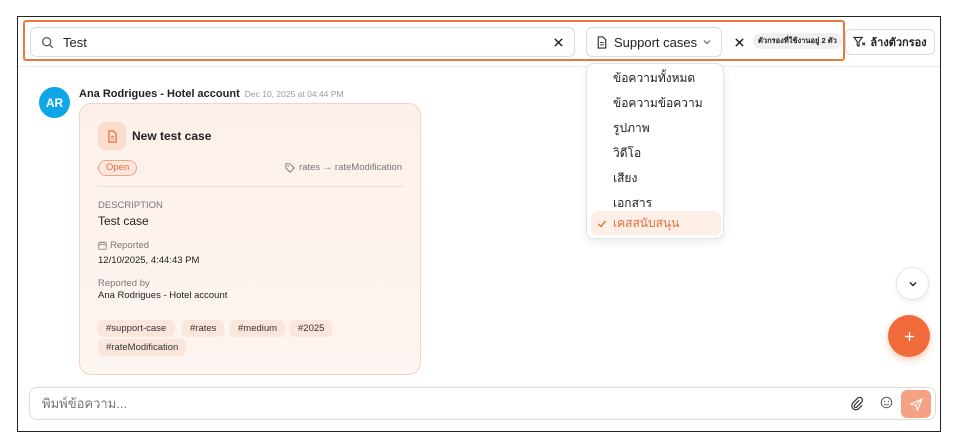 The image size is (960, 447). Describe the element at coordinates (294, 94) in the screenshot. I see `message-timestamp: Dec 10, 2025 at 04:44 PM` at that location.